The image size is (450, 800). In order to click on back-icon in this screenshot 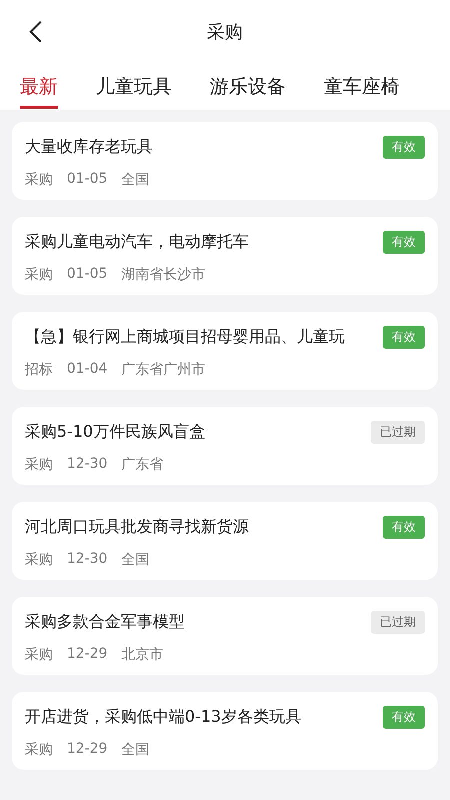, I will do `click(36, 32)`.